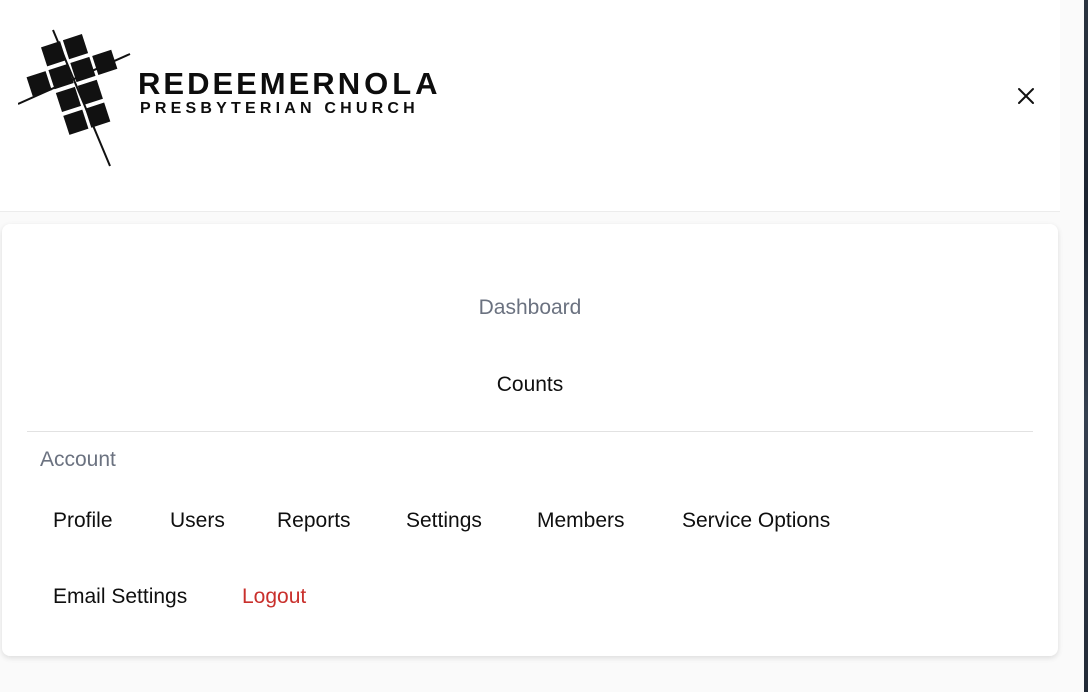  Describe the element at coordinates (530, 431) in the screenshot. I see `menu-divider` at that location.